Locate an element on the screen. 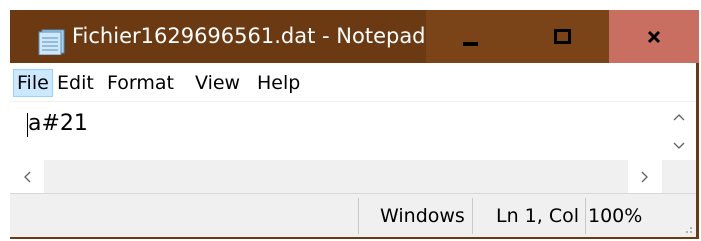  close-button is located at coordinates (654, 36).